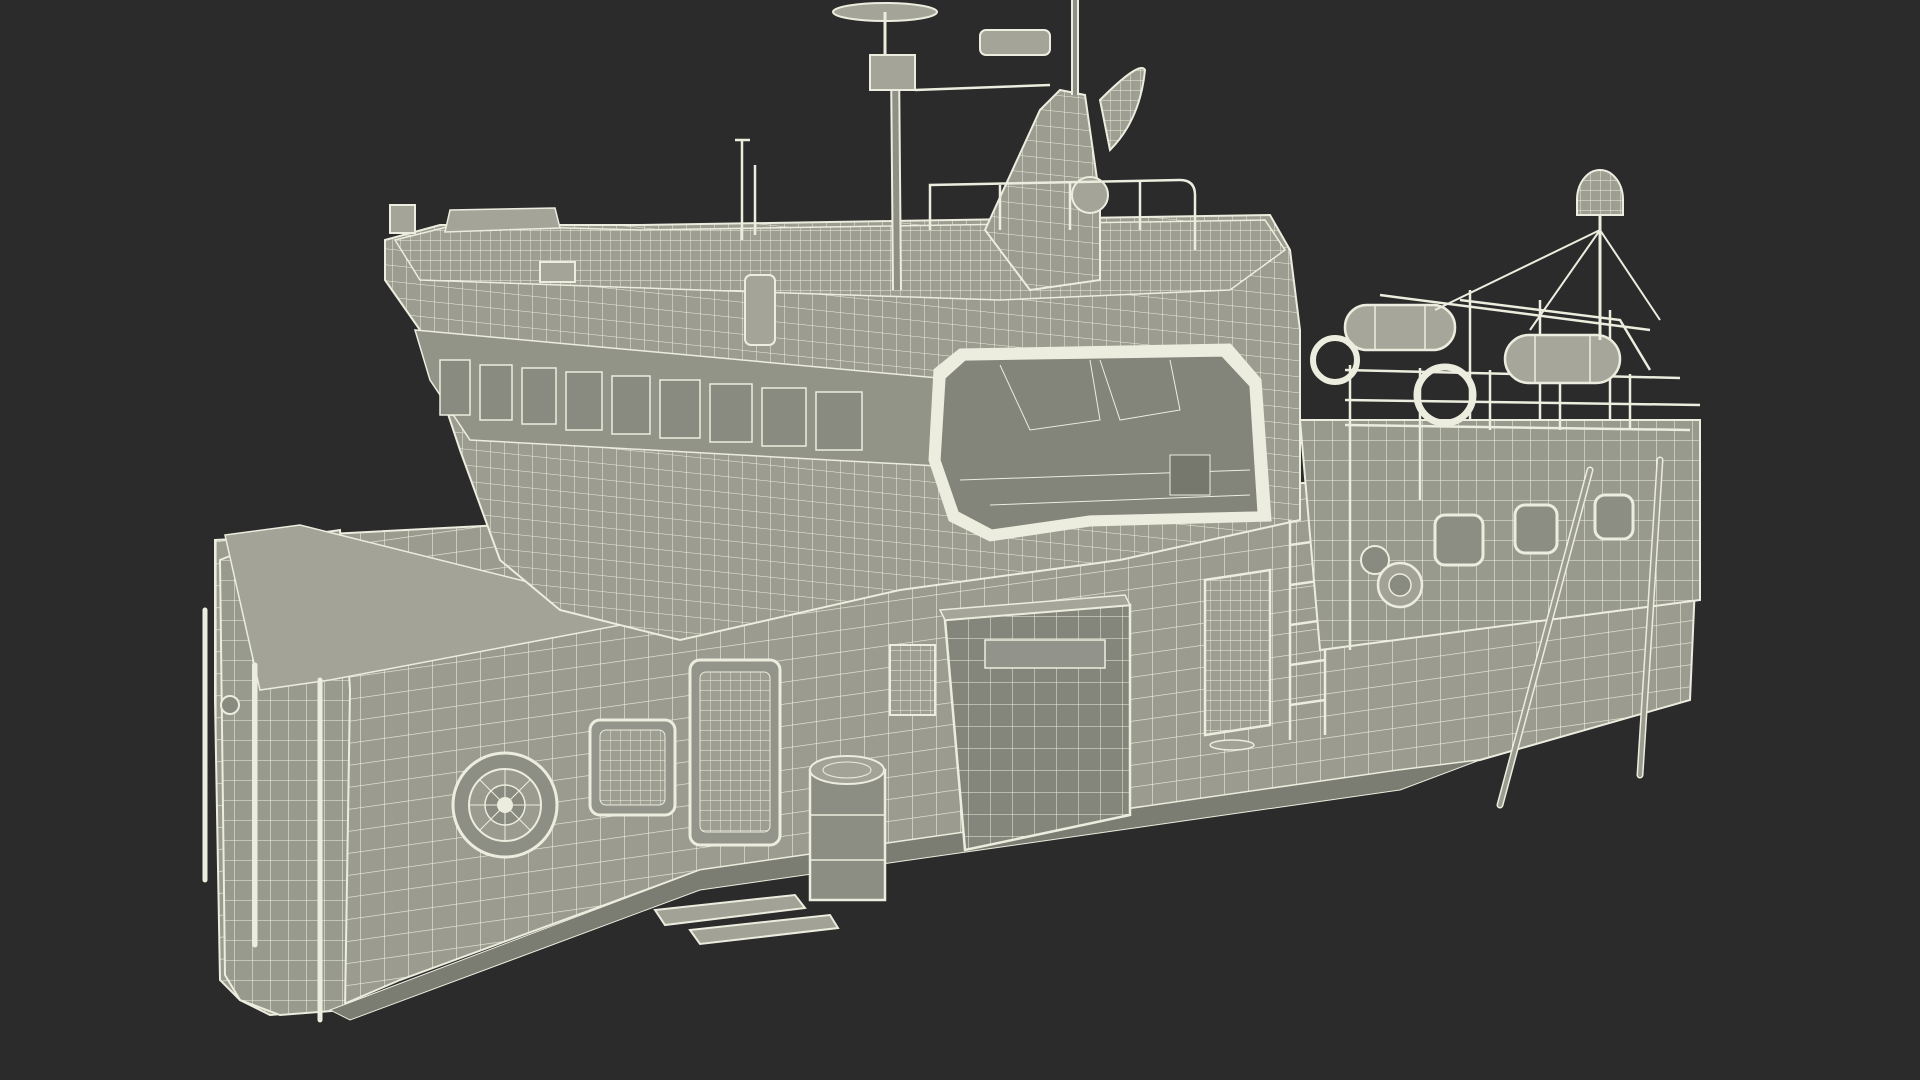  What do you see at coordinates (1237, 659) in the screenshot?
I see `side-door-right` at bounding box center [1237, 659].